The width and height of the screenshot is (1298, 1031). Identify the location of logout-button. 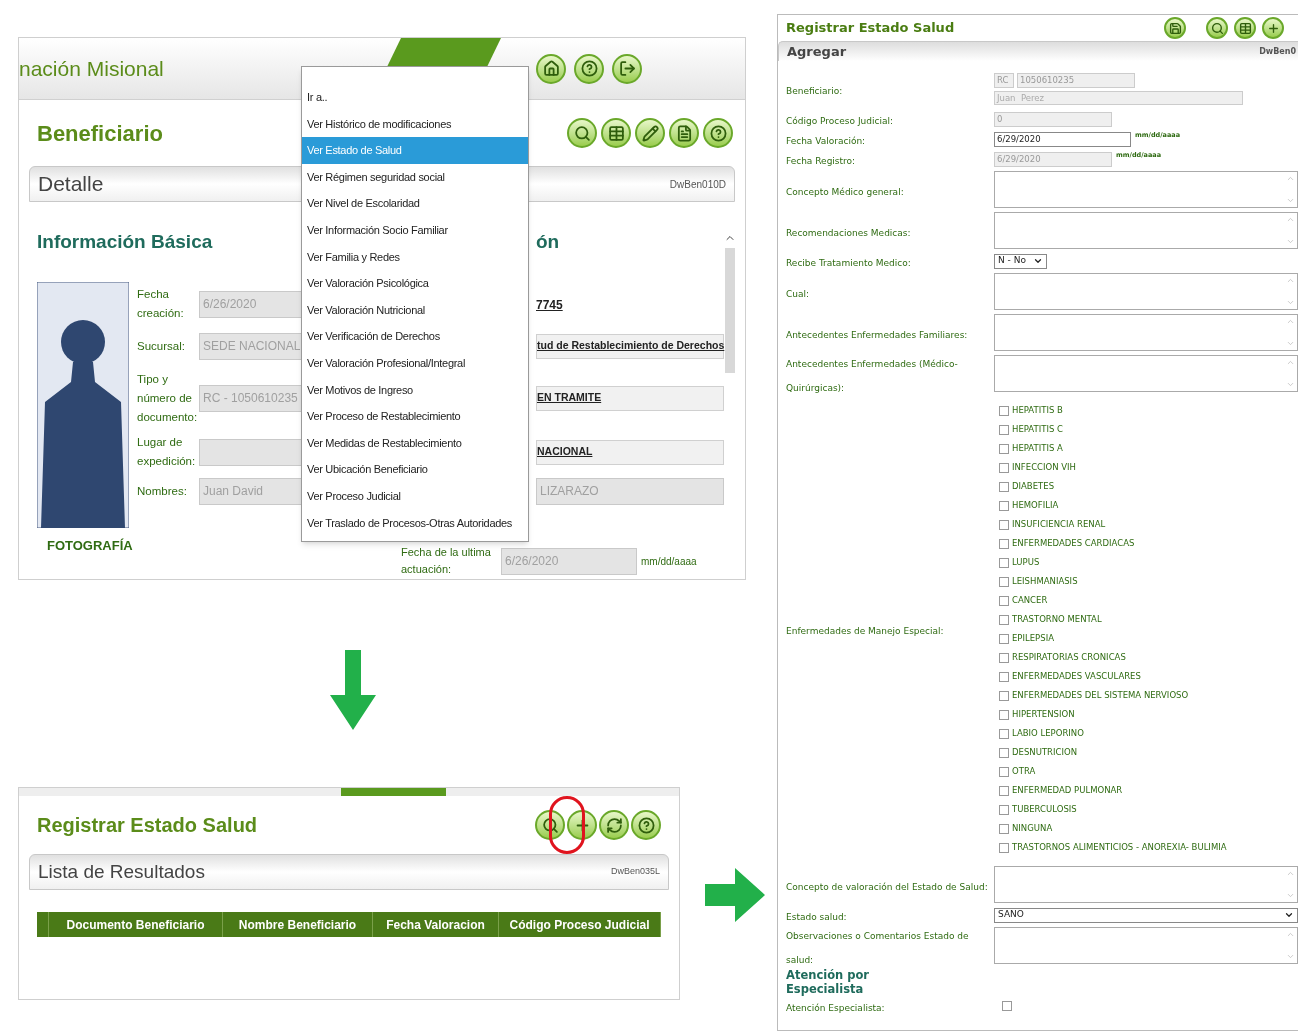
(627, 68).